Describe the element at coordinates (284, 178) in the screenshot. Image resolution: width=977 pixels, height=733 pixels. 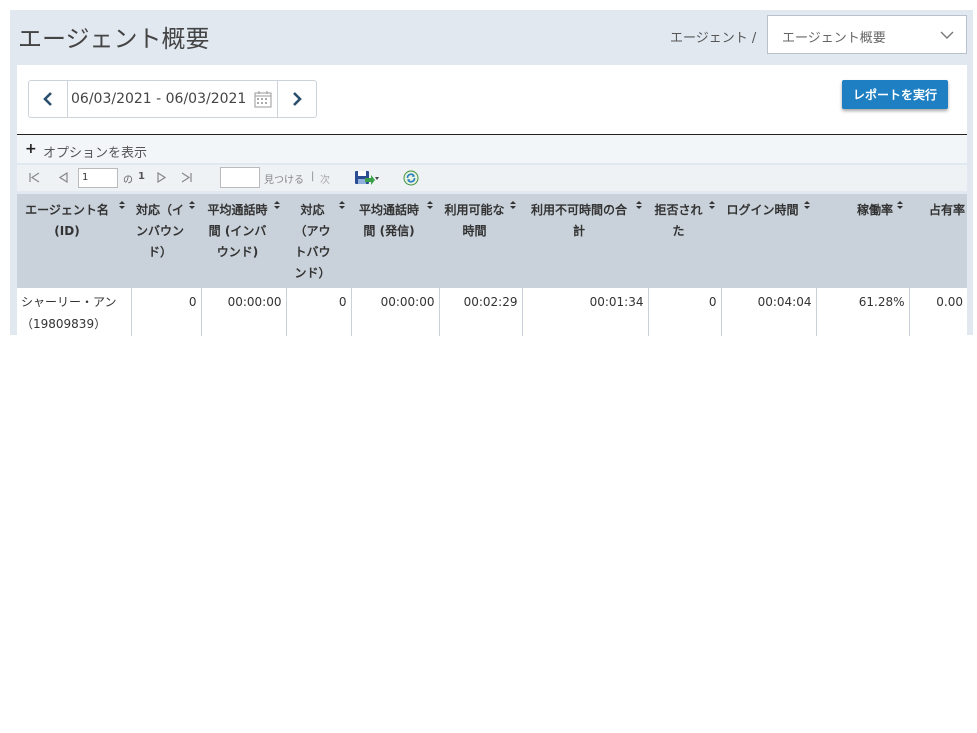
I see `find-button: 見つける` at that location.